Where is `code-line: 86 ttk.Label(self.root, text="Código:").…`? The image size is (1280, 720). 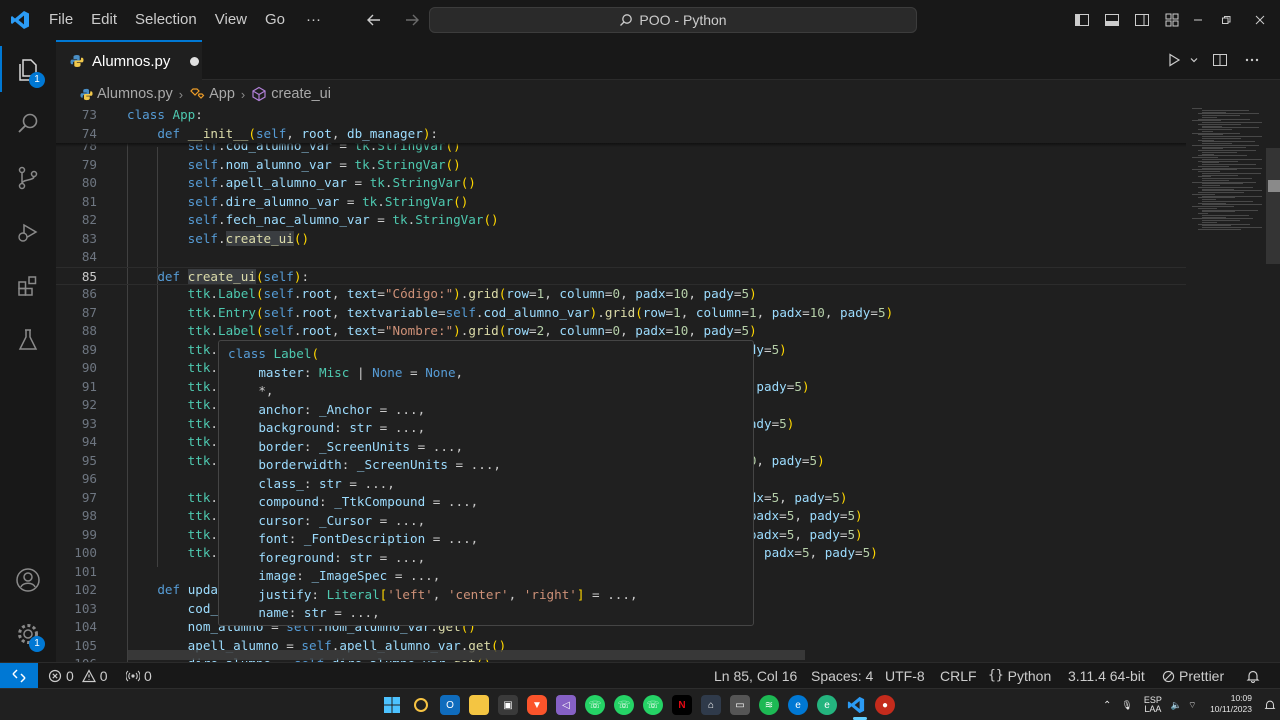
code-line: 86 ttk.Label(self.root, text="Código:").… is located at coordinates (621, 294).